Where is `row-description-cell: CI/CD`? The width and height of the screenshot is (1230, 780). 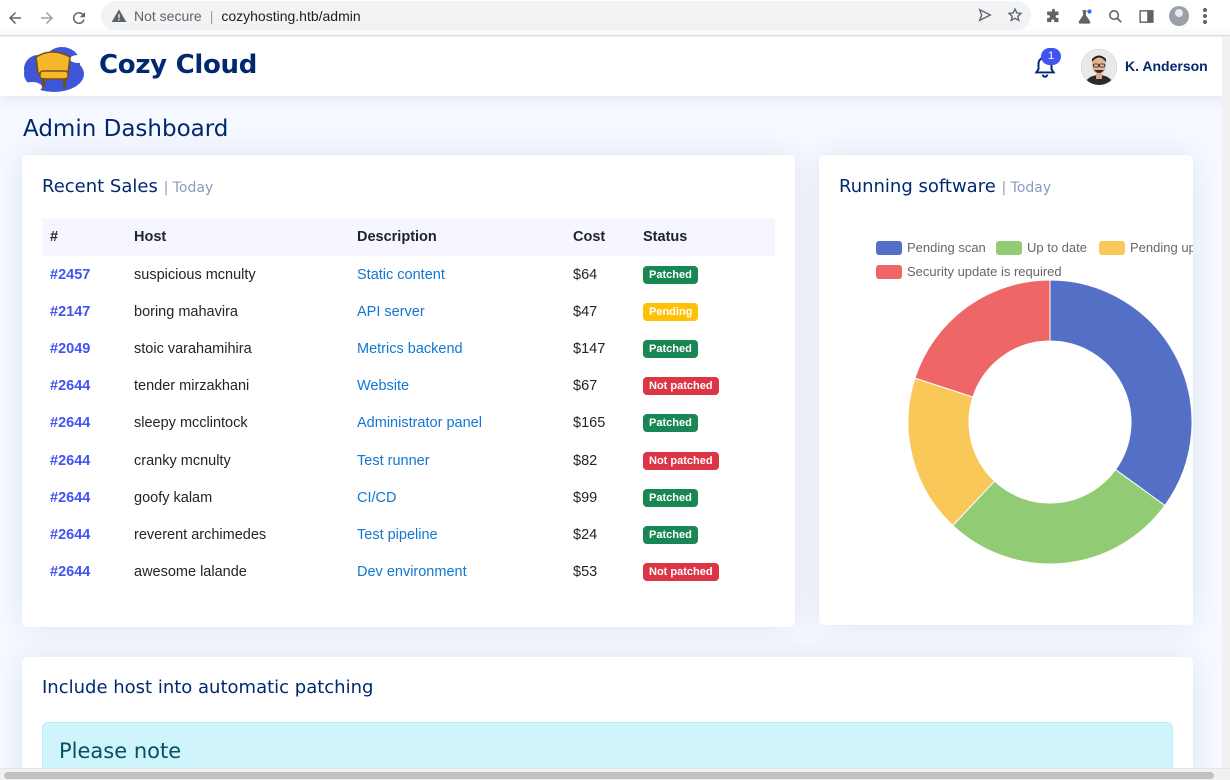
row-description-cell: CI/CD is located at coordinates (465, 497).